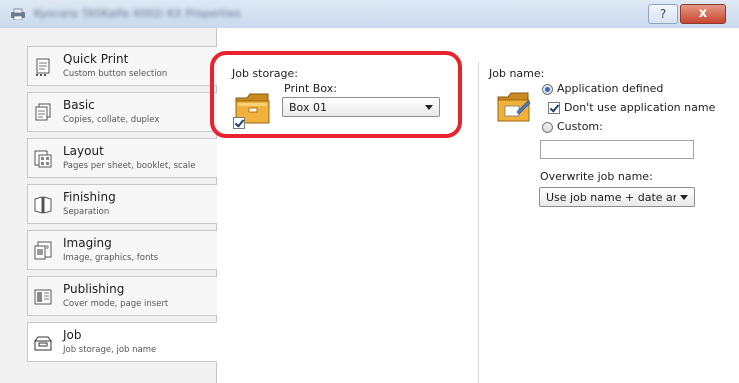 This screenshot has width=739, height=383. Describe the element at coordinates (43, 343) in the screenshot. I see `job-icon` at that location.